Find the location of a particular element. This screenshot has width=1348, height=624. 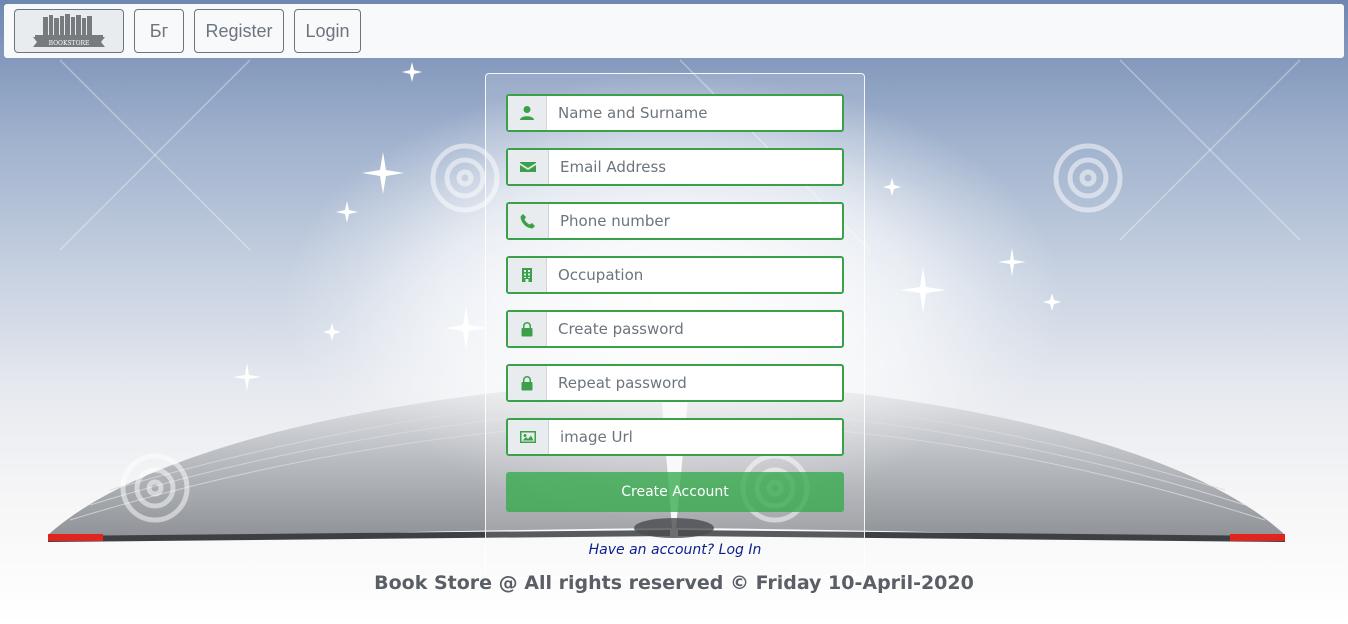

top-navbar: BOOKSTORE Бг Register Login is located at coordinates (674, 31).